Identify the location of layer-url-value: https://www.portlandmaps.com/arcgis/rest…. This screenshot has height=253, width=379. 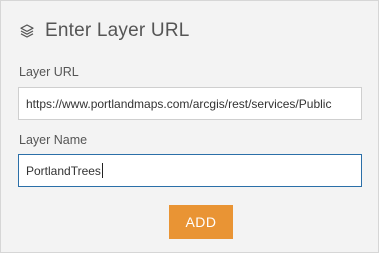
(179, 103).